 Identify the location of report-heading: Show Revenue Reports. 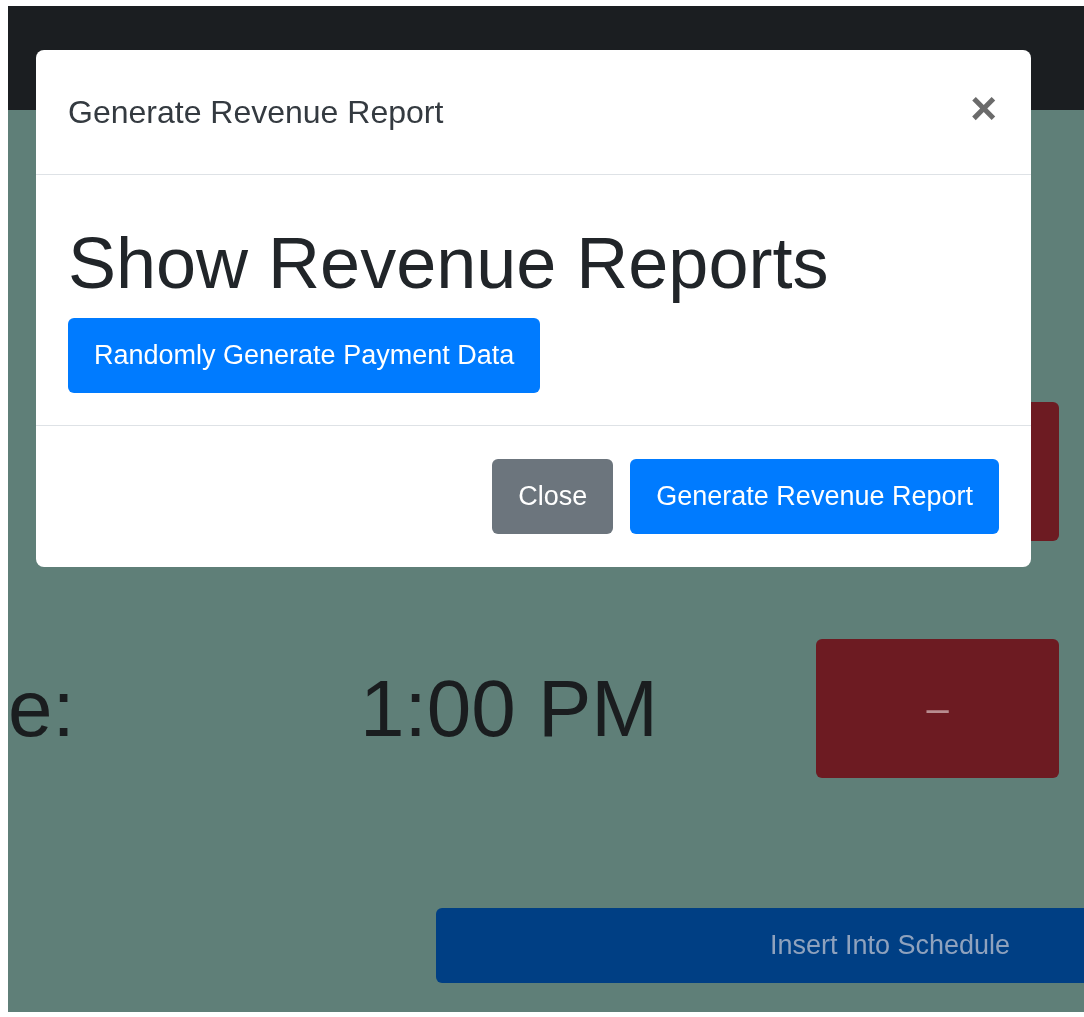
(448, 263).